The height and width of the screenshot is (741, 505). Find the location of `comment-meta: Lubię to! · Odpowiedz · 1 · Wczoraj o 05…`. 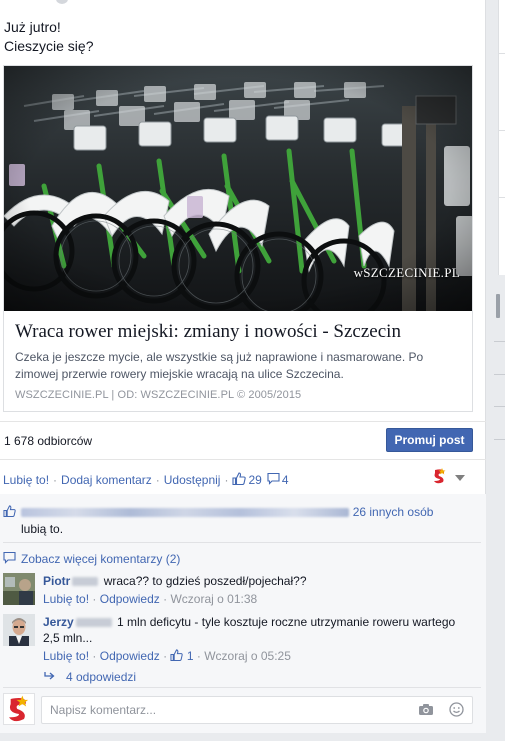

comment-meta: Lubię to! · Odpowiedz · 1 · Wczoraj o 05… is located at coordinates (258, 656).